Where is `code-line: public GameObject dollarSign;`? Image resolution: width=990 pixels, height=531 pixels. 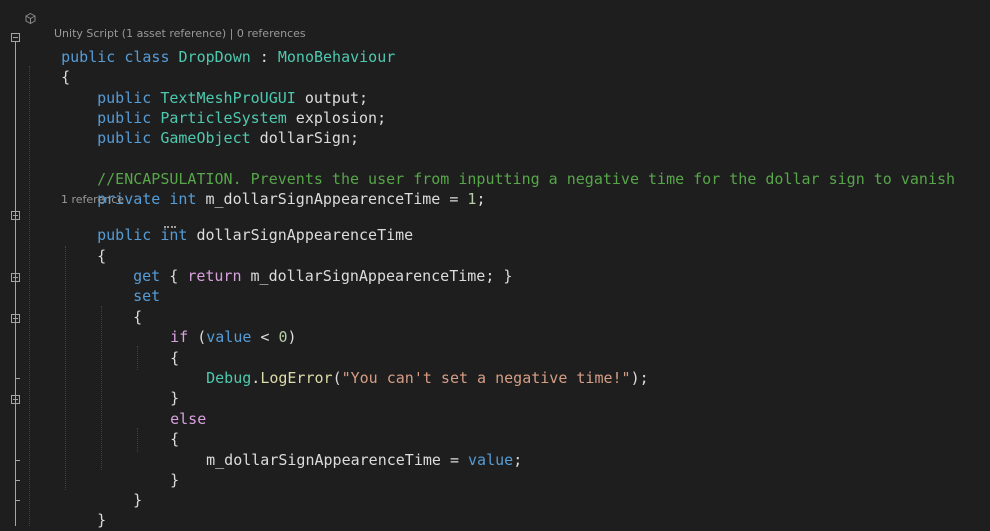
code-line: public GameObject dollarSign; is located at coordinates (210, 127).